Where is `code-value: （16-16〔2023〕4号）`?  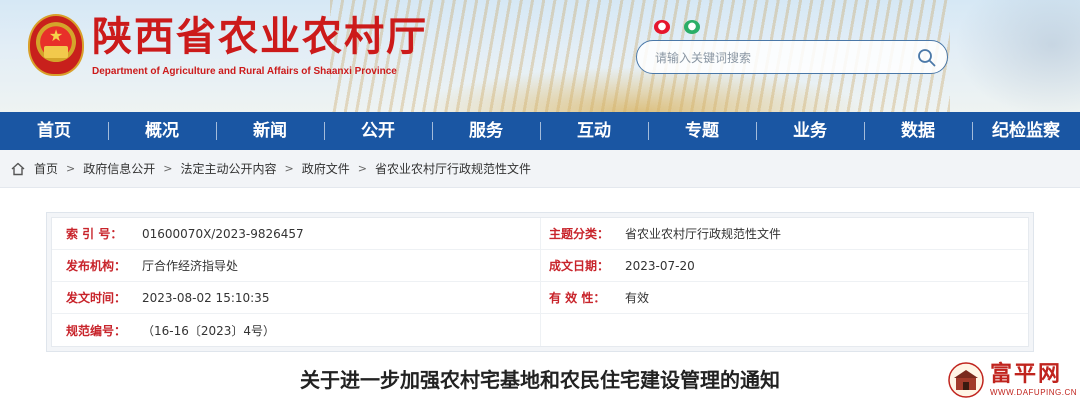 code-value: （16-16〔2023〕4号） is located at coordinates (209, 330).